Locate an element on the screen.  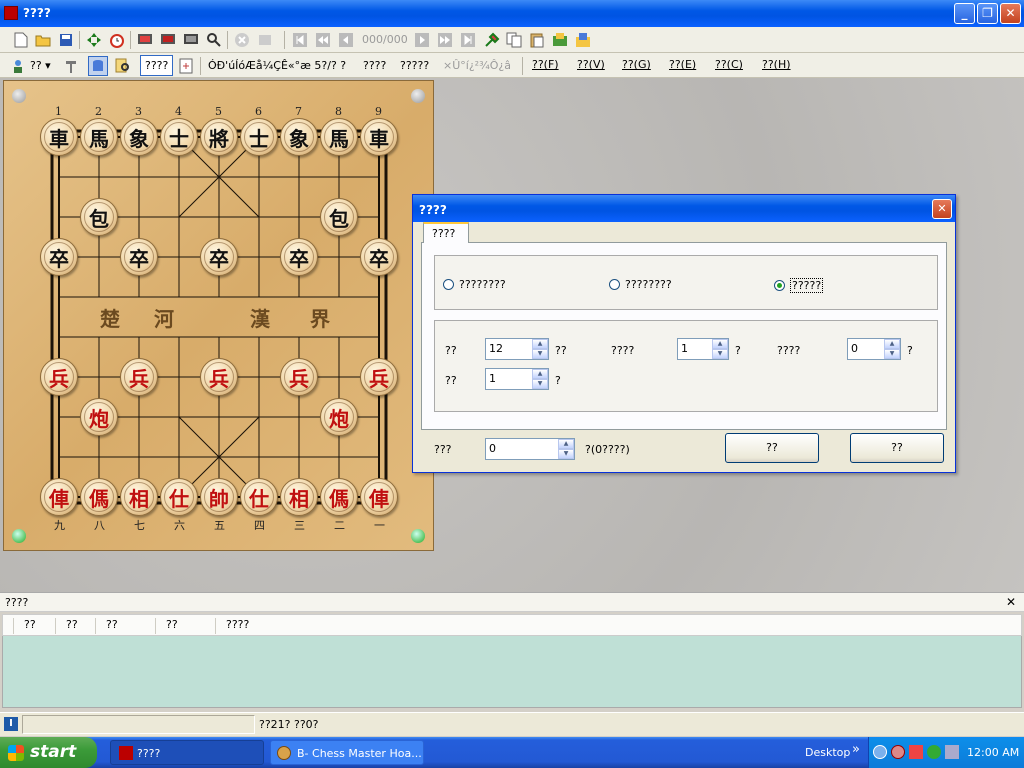
app-icon is located at coordinates (11, 13).